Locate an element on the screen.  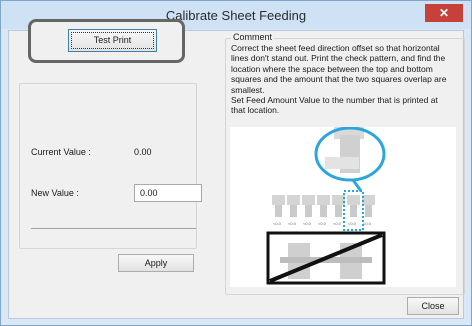
focus-rectangle is located at coordinates (112, 40).